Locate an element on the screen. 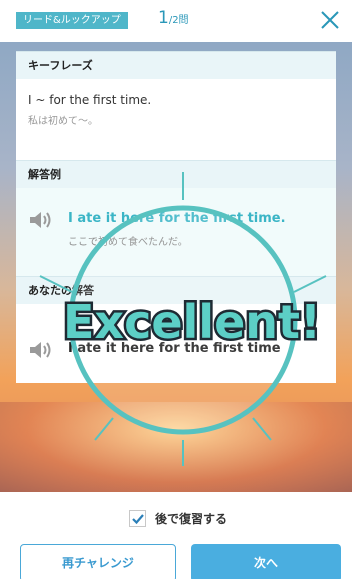 Image resolution: width=352 pixels, height=579 pixels. review-checkbox is located at coordinates (137, 518).